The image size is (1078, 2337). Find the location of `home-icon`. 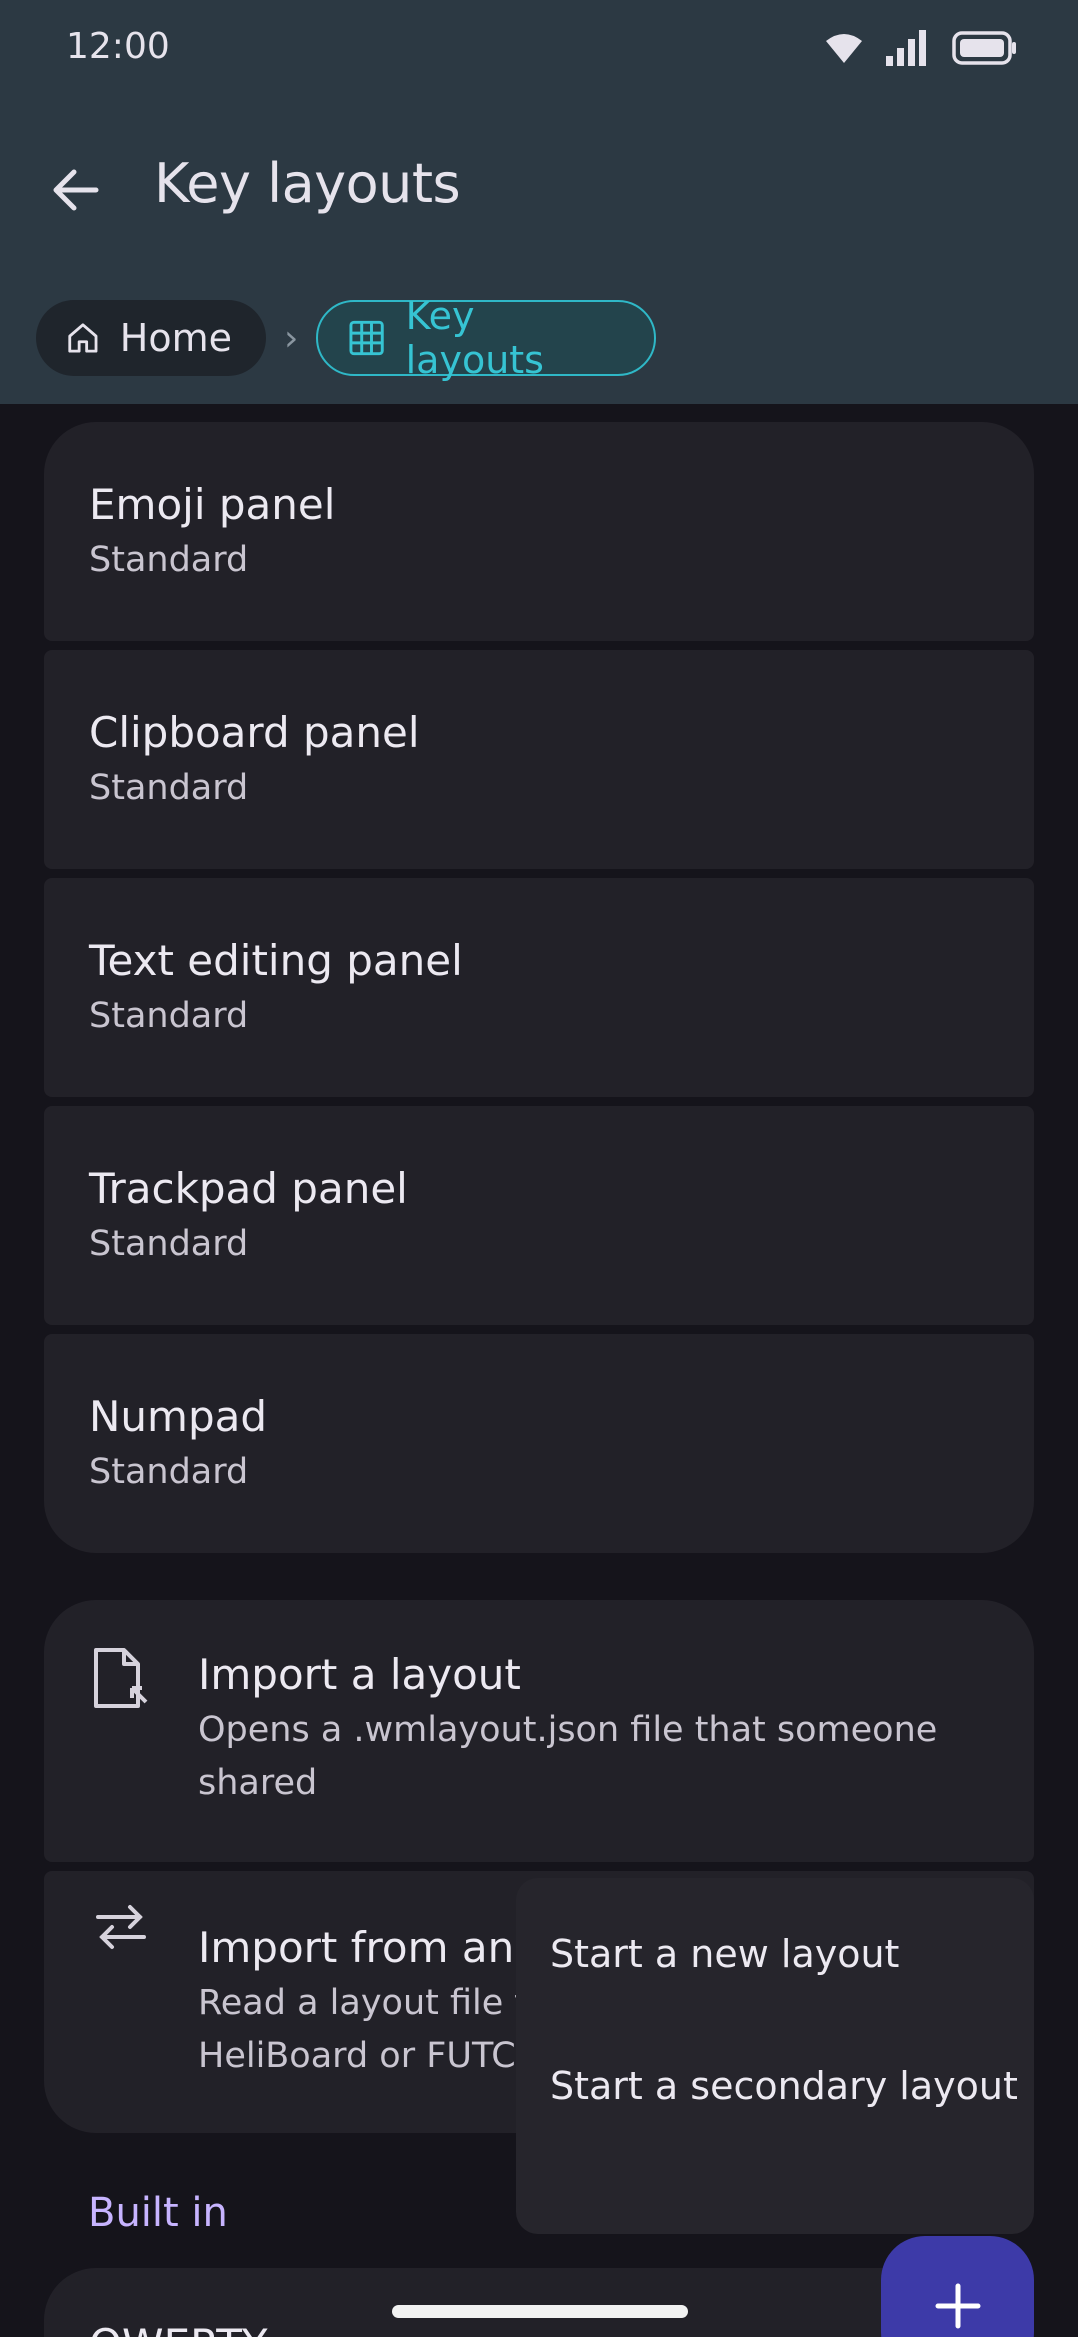

home-icon is located at coordinates (83, 338).